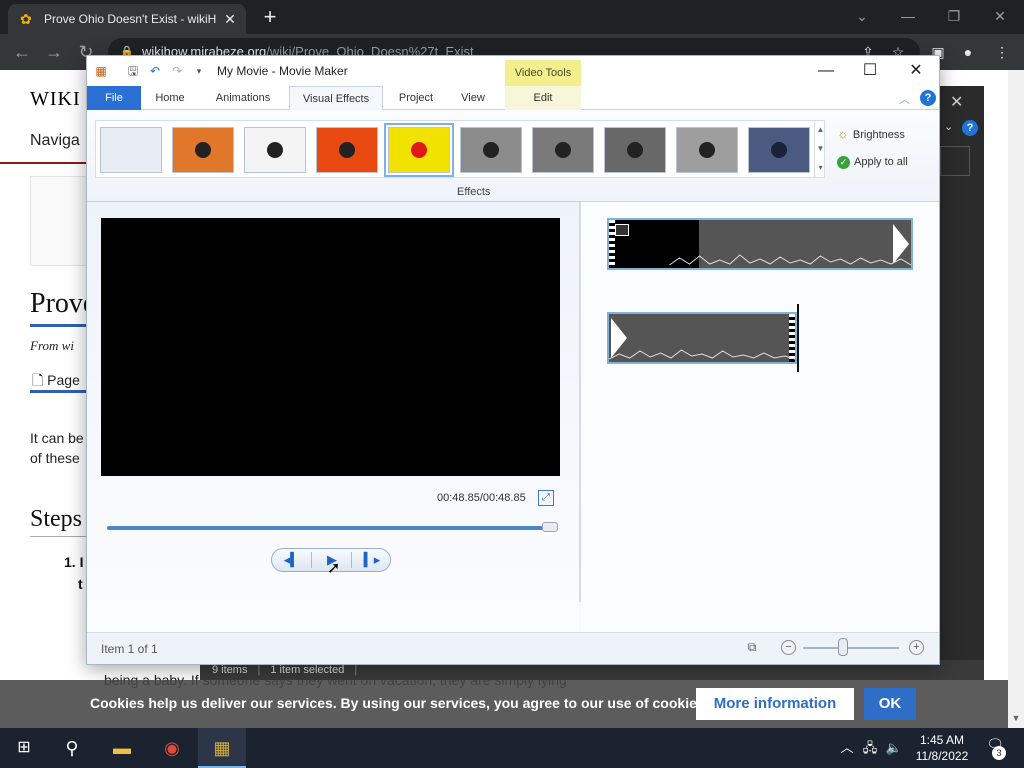  Describe the element at coordinates (63, 380) in the screenshot. I see `page-tab-label: Page` at that location.